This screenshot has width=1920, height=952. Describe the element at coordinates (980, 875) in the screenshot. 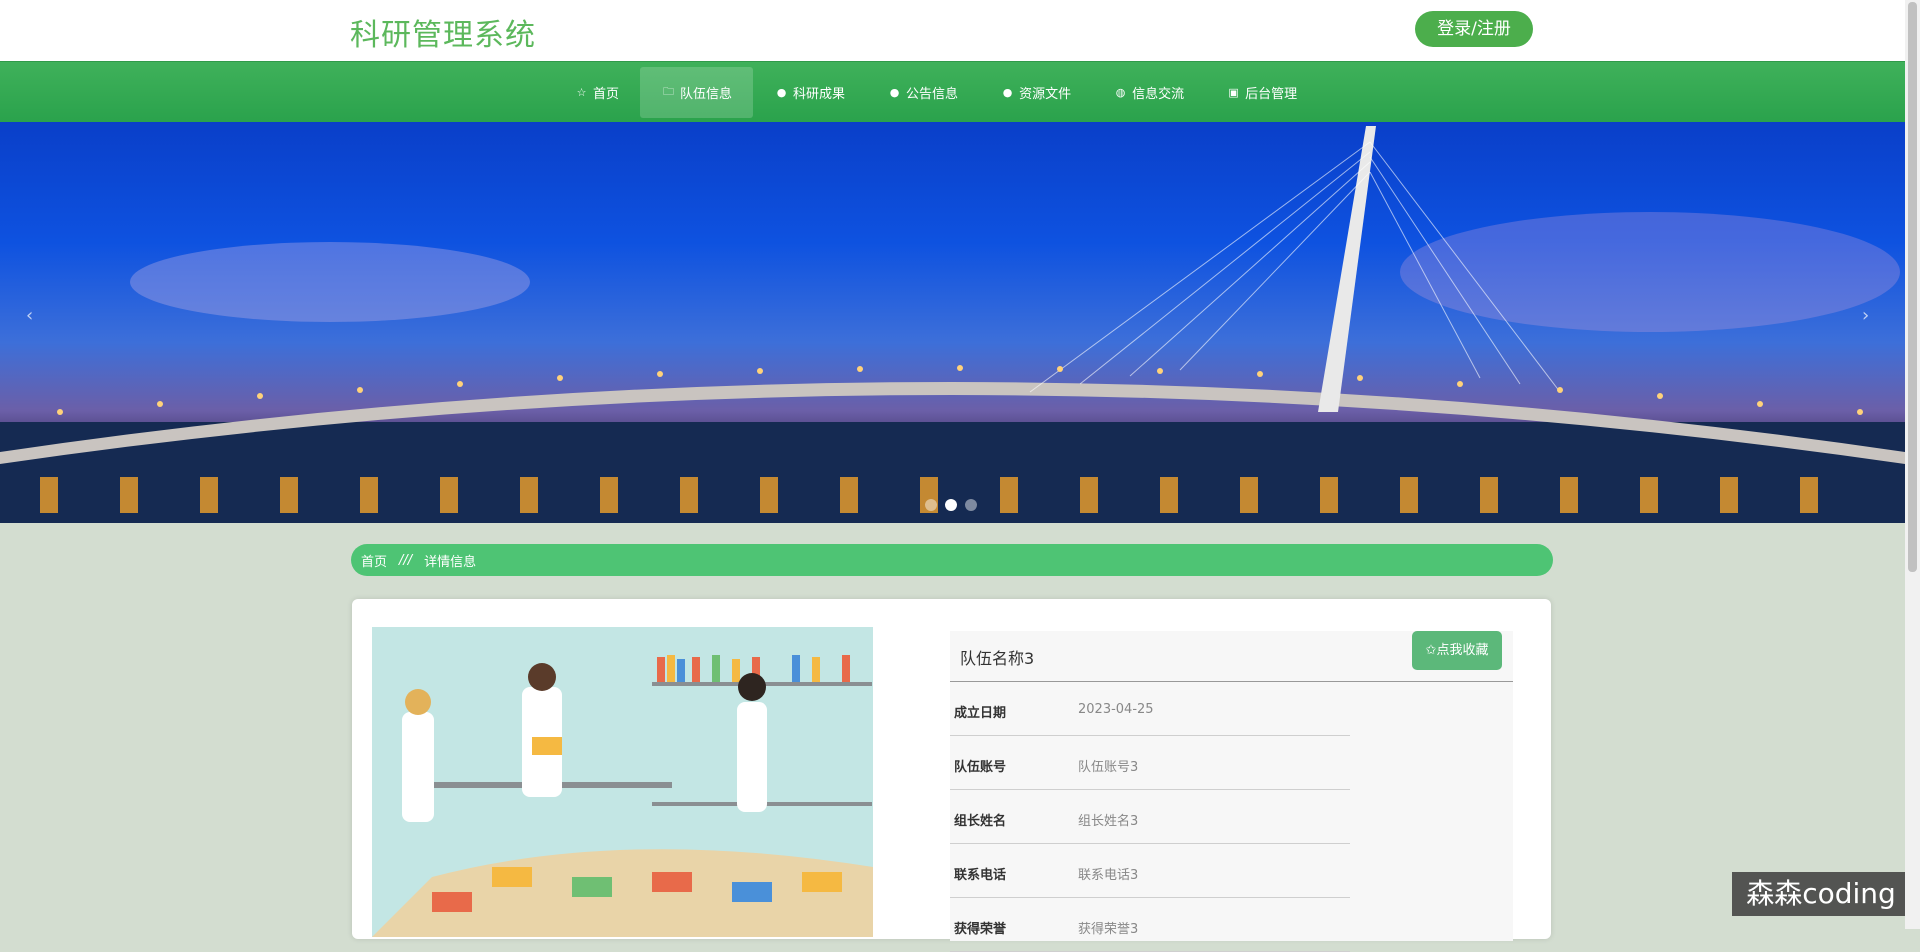

I see `field-label: 联系电话` at that location.